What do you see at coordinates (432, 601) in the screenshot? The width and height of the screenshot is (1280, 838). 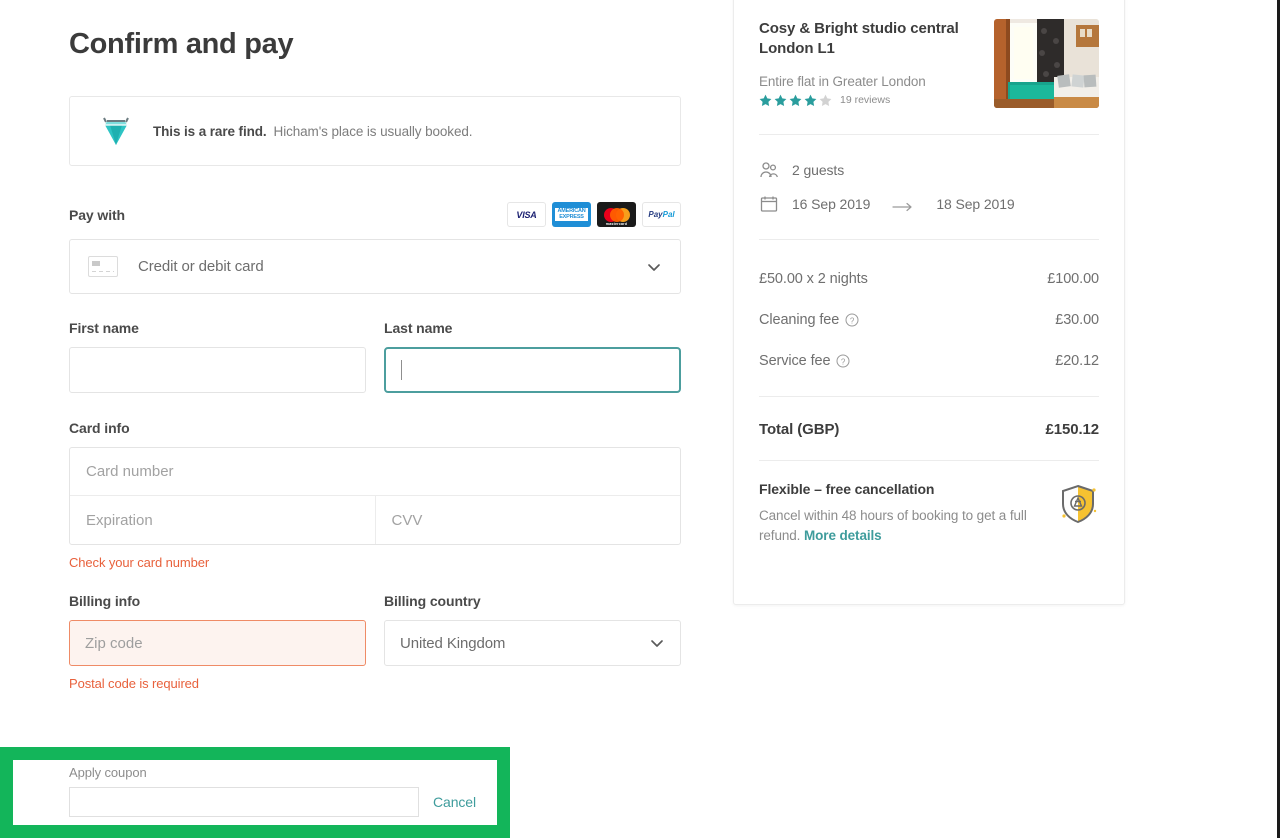 I see `billing-country-label: Billing country` at bounding box center [432, 601].